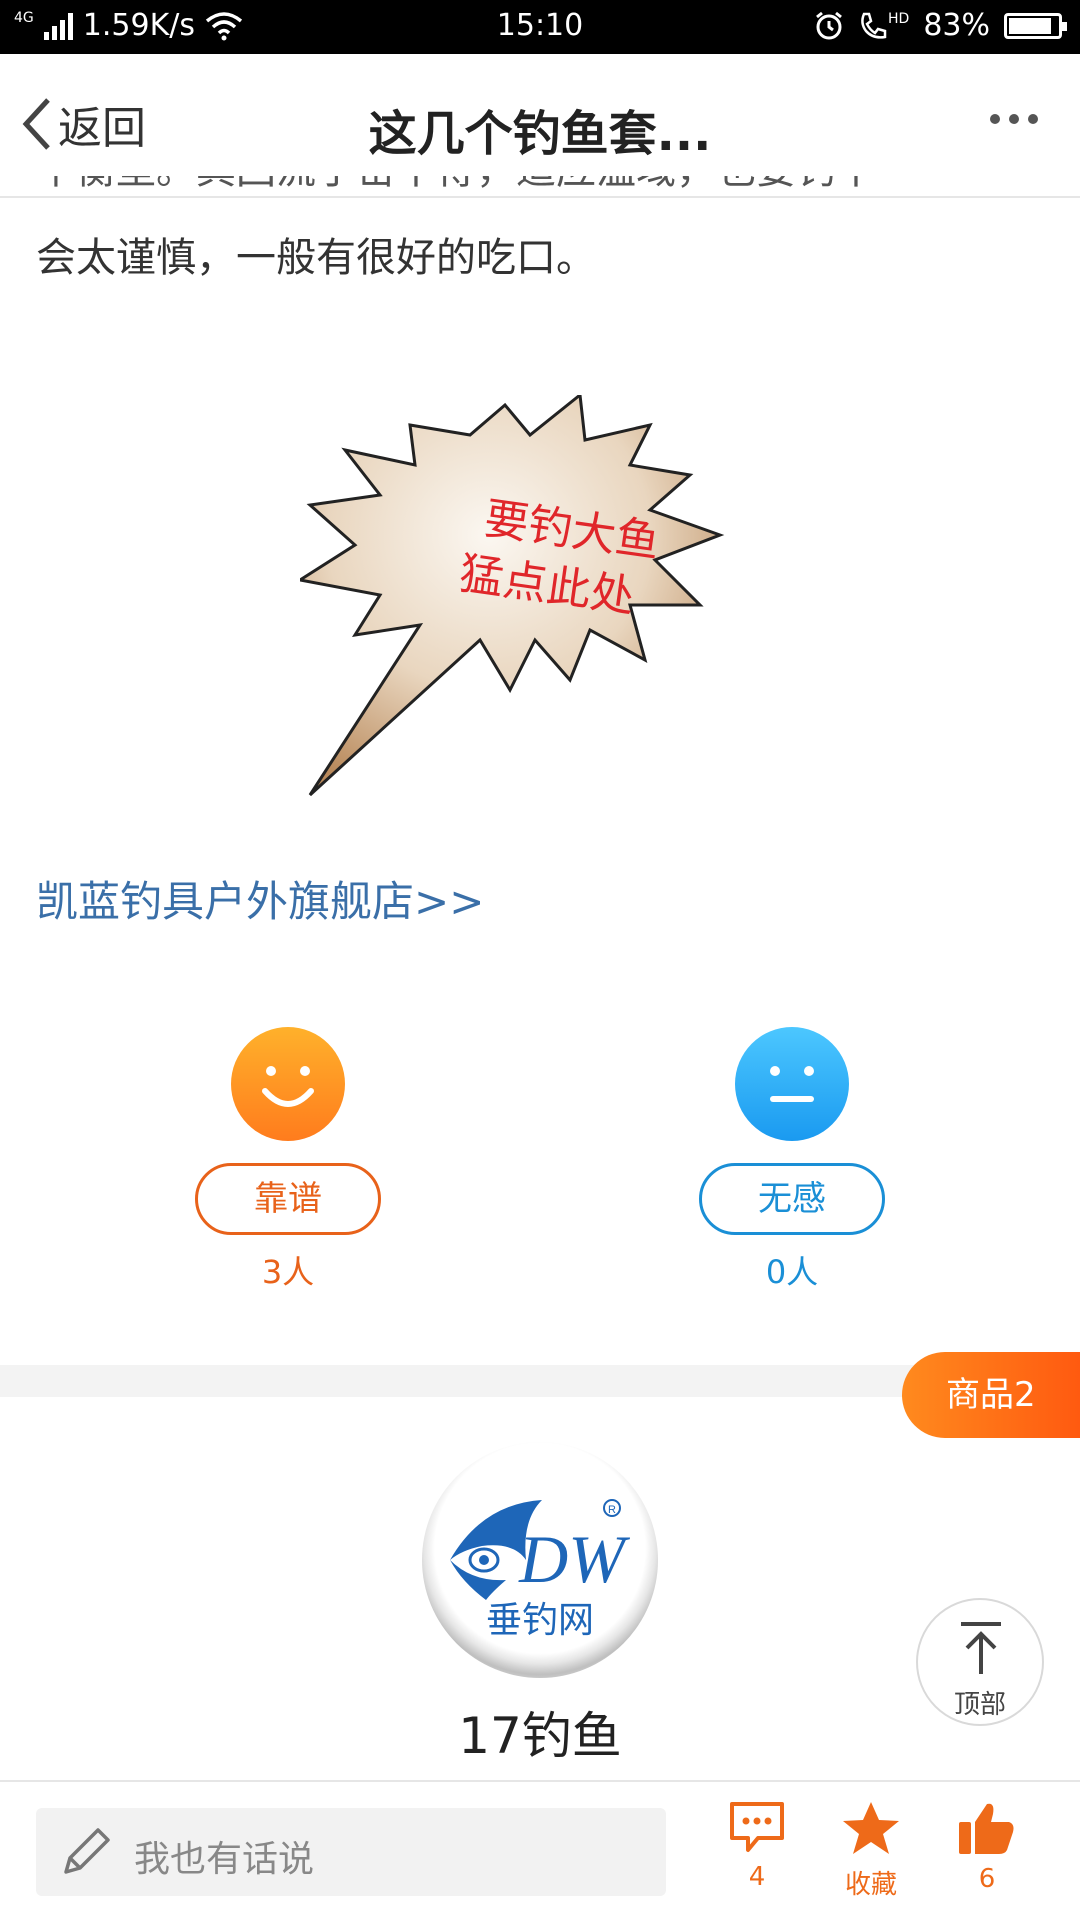  Describe the element at coordinates (87, 1851) in the screenshot. I see `pencil-icon` at that location.